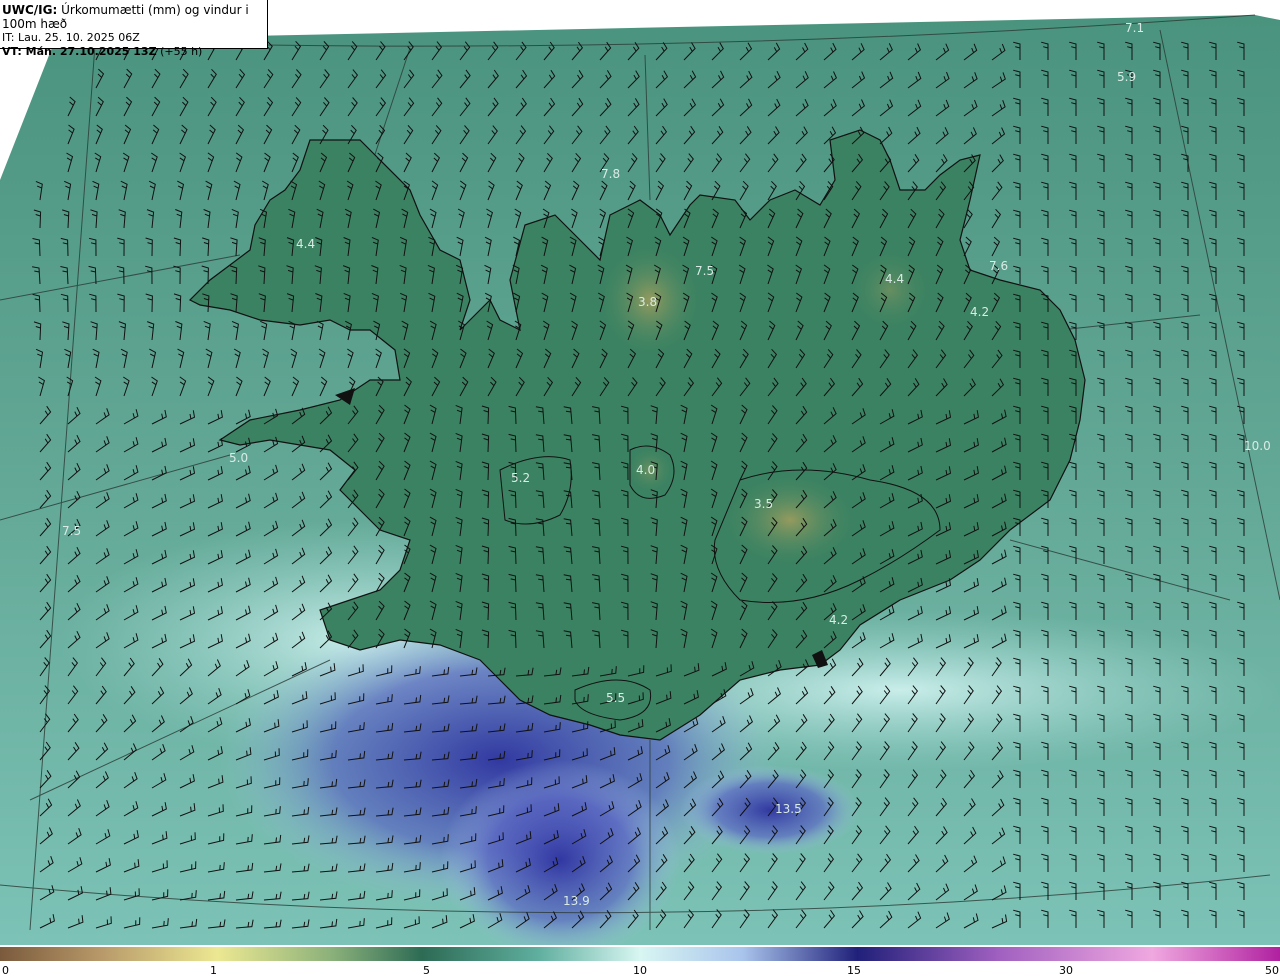 The image size is (1280, 978). I want to click on colorbar-legend: 0 1 5 10 15 30 50, so click(640, 962).